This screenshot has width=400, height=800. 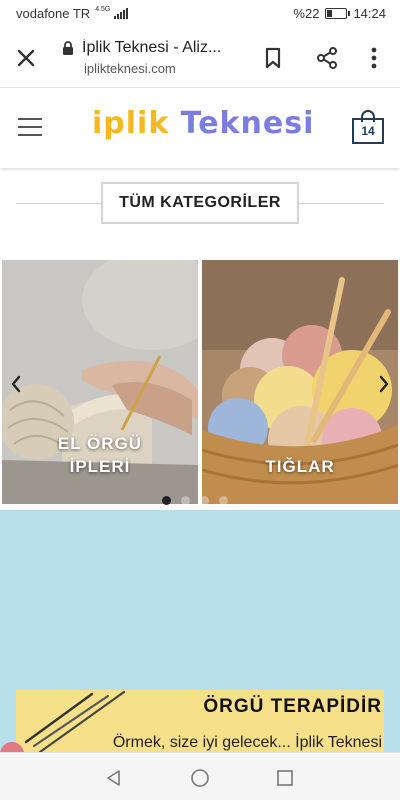 I want to click on network-type-badge: 4.5G, so click(x=103, y=9).